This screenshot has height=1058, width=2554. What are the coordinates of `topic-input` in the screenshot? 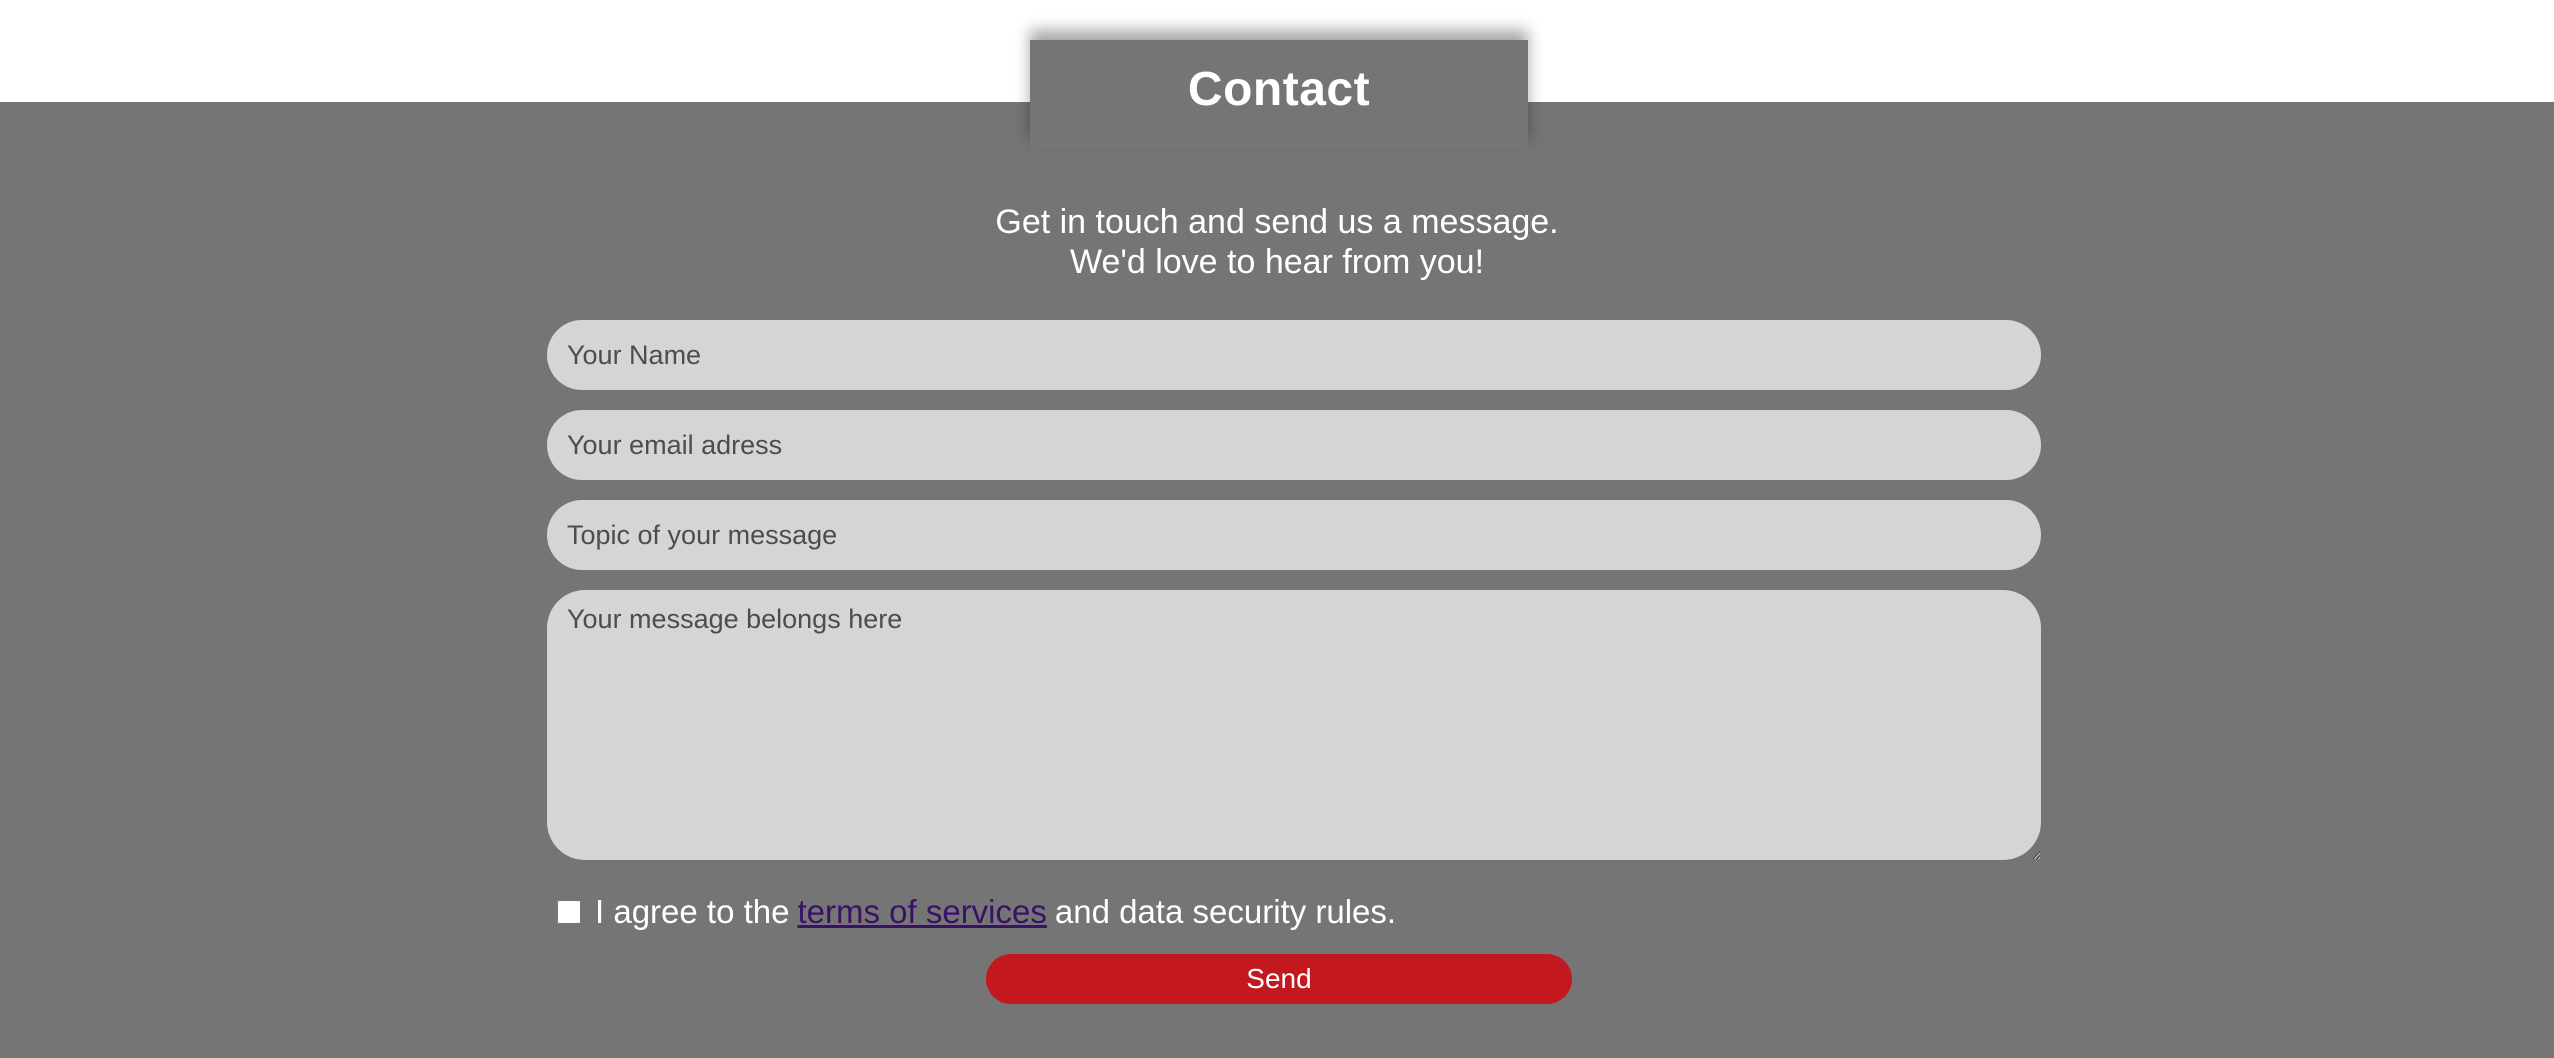 It's located at (1294, 535).